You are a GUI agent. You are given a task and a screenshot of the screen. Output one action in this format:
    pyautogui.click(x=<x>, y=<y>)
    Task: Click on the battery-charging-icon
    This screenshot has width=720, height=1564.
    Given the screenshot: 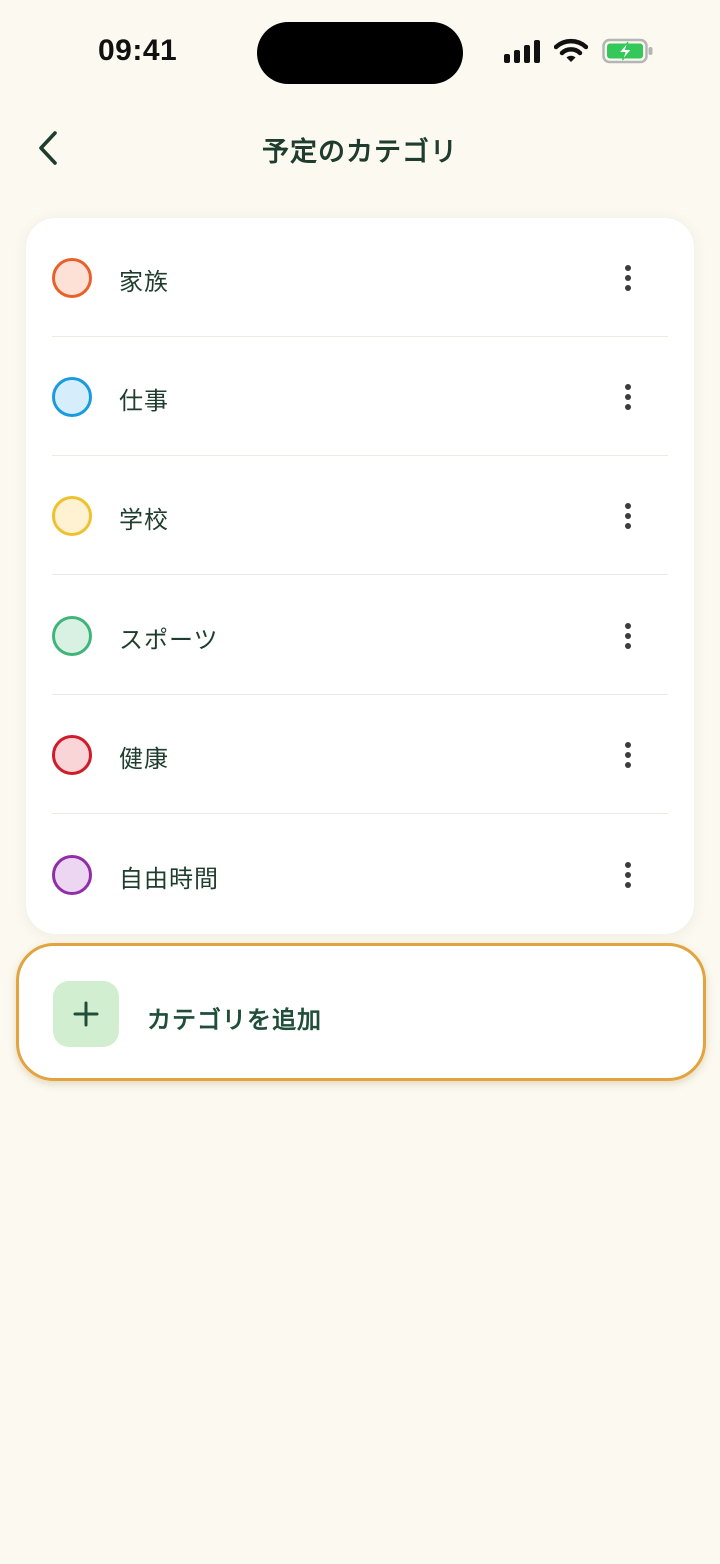 What is the action you would take?
    pyautogui.click(x=627, y=51)
    